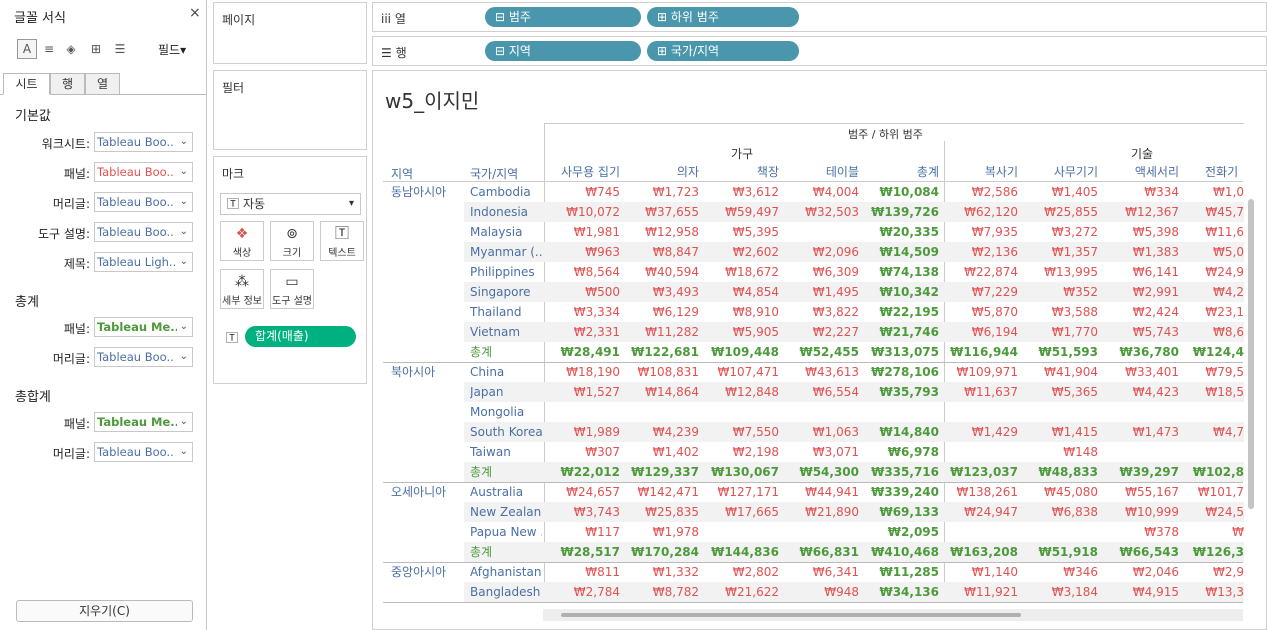  What do you see at coordinates (519, 51) in the screenshot?
I see `pill-region-label: 지역` at bounding box center [519, 51].